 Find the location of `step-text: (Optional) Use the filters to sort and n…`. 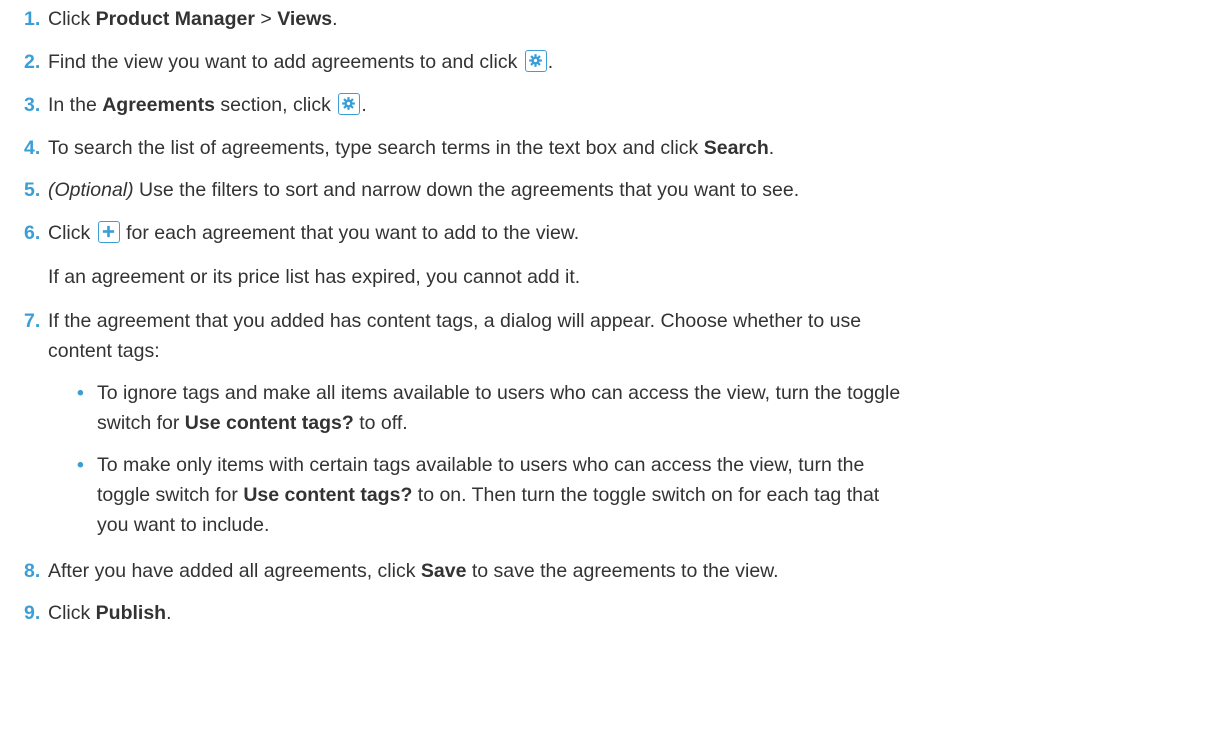

step-text: (Optional) Use the filters to sort and n… is located at coordinates (424, 190).